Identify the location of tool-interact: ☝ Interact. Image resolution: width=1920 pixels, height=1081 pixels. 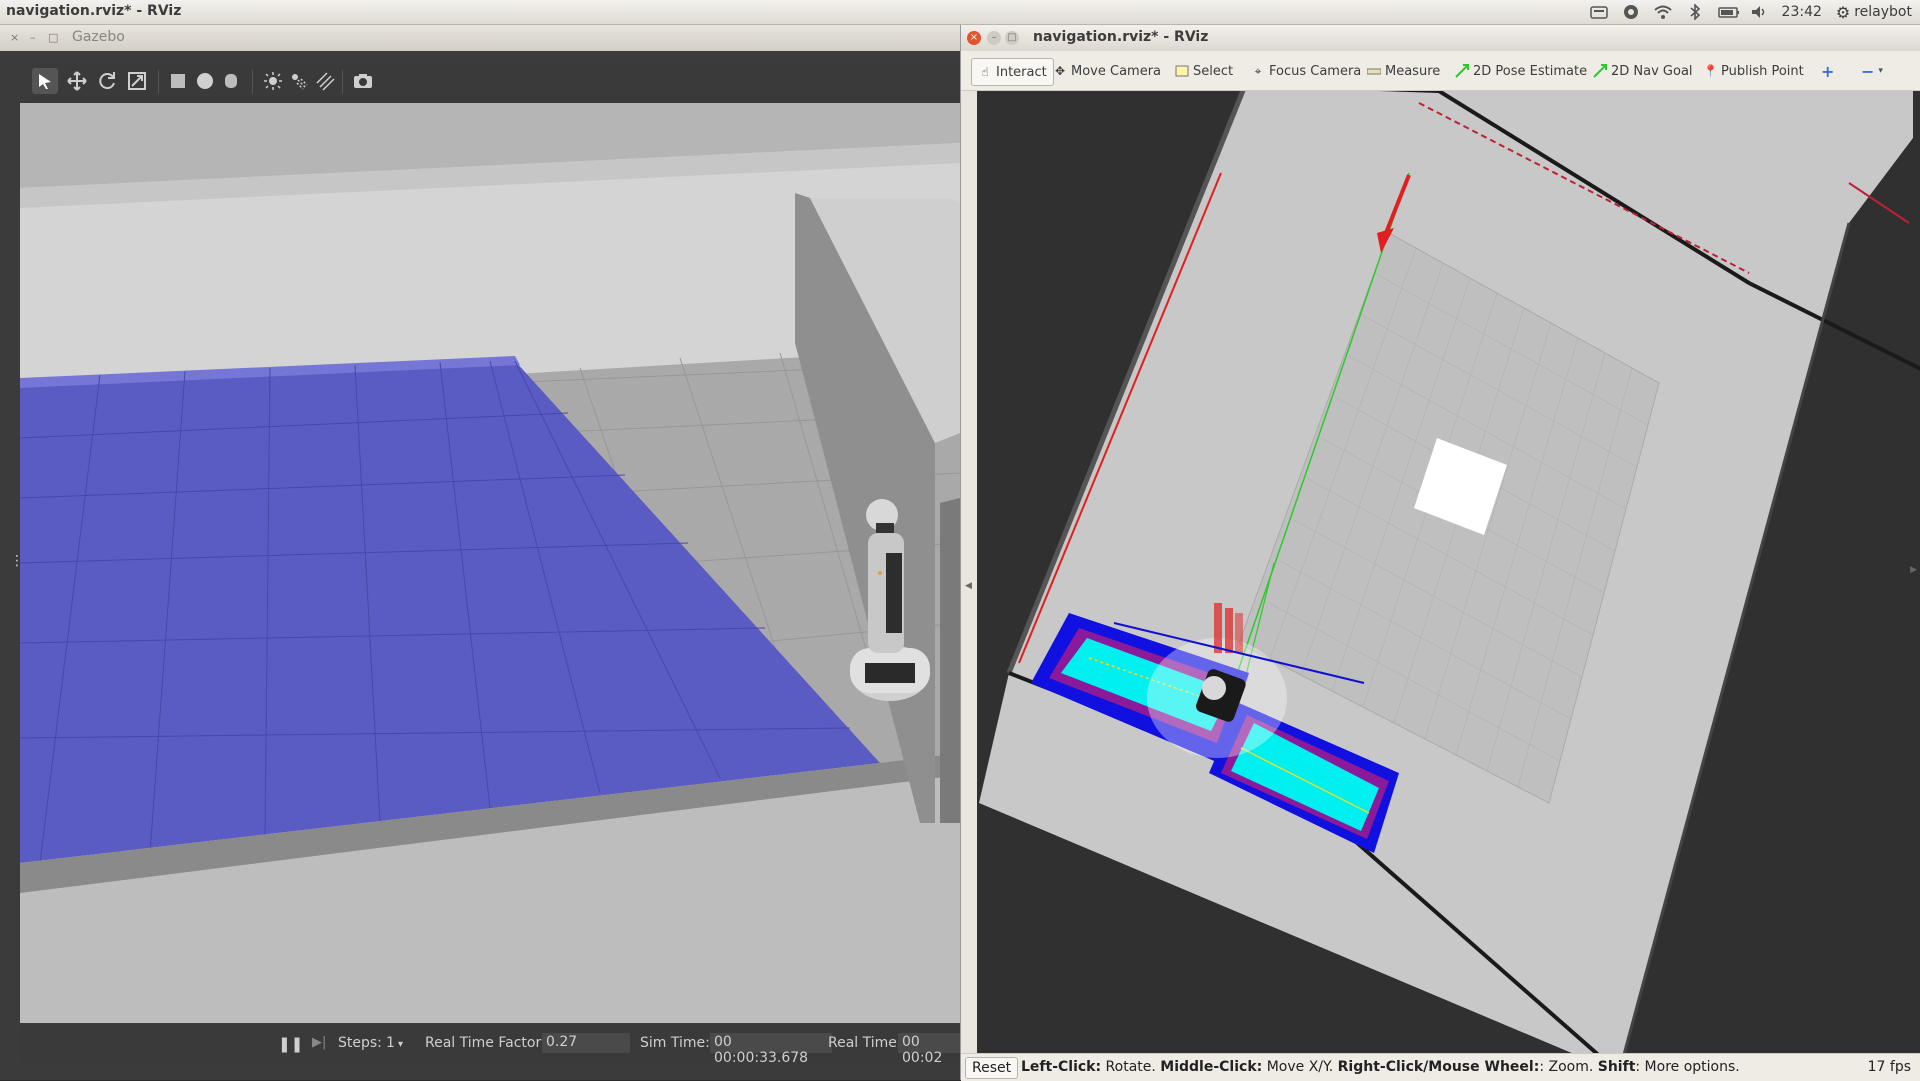
(1012, 72).